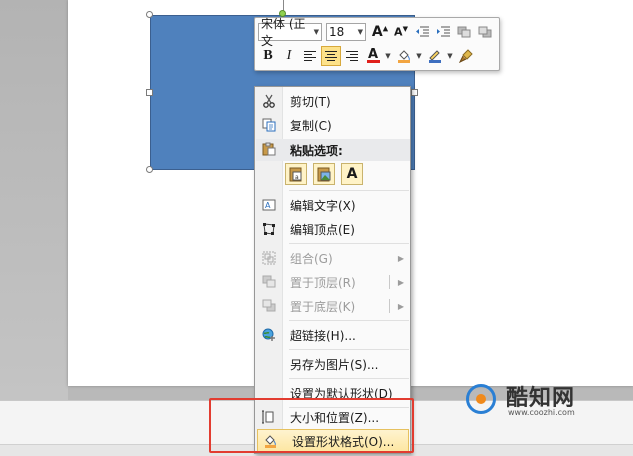 The height and width of the screenshot is (456, 633). I want to click on resize-handle-right, so click(414, 92).